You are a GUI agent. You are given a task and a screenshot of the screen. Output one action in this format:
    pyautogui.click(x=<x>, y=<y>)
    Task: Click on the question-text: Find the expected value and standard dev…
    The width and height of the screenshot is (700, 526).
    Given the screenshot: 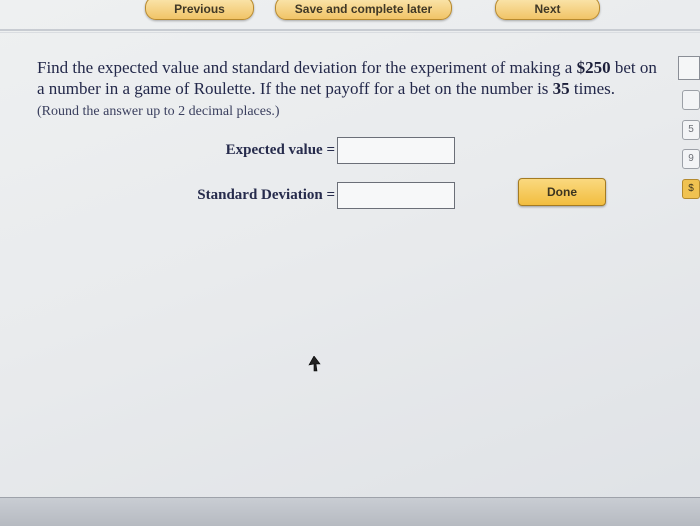 What is the action you would take?
    pyautogui.click(x=352, y=78)
    